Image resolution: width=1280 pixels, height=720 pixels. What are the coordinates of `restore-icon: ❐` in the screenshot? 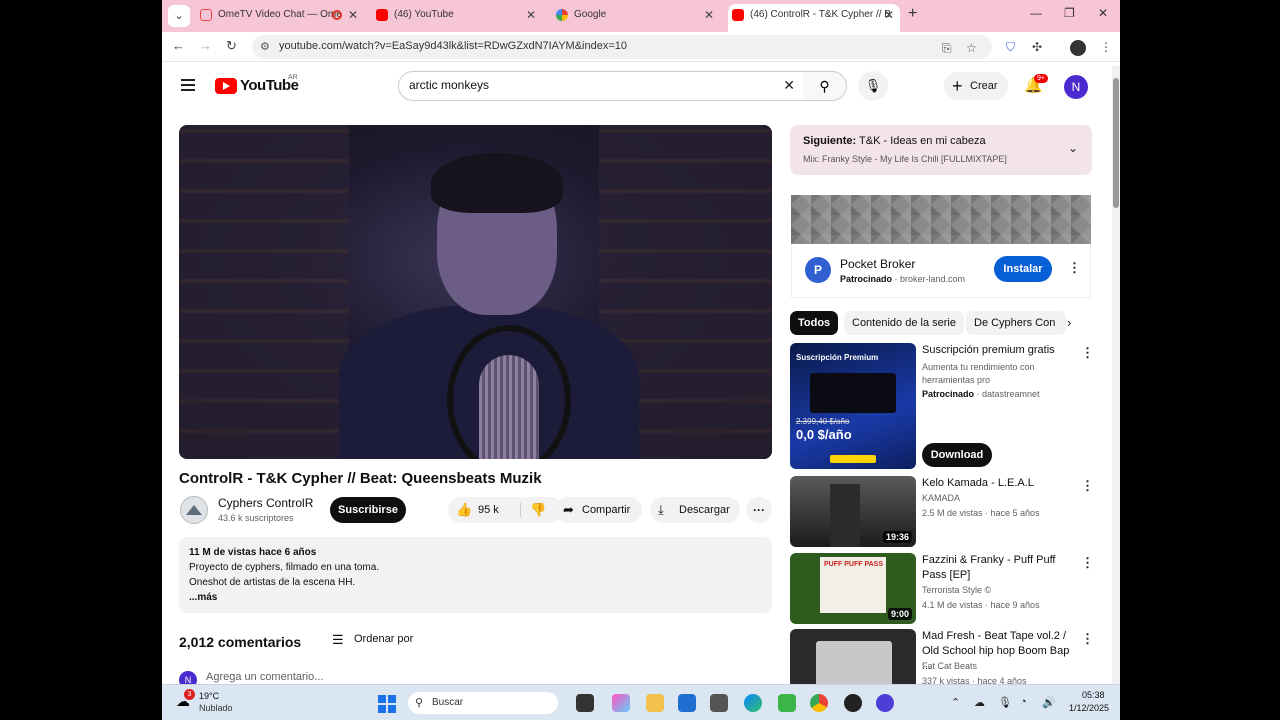 It's located at (1069, 13).